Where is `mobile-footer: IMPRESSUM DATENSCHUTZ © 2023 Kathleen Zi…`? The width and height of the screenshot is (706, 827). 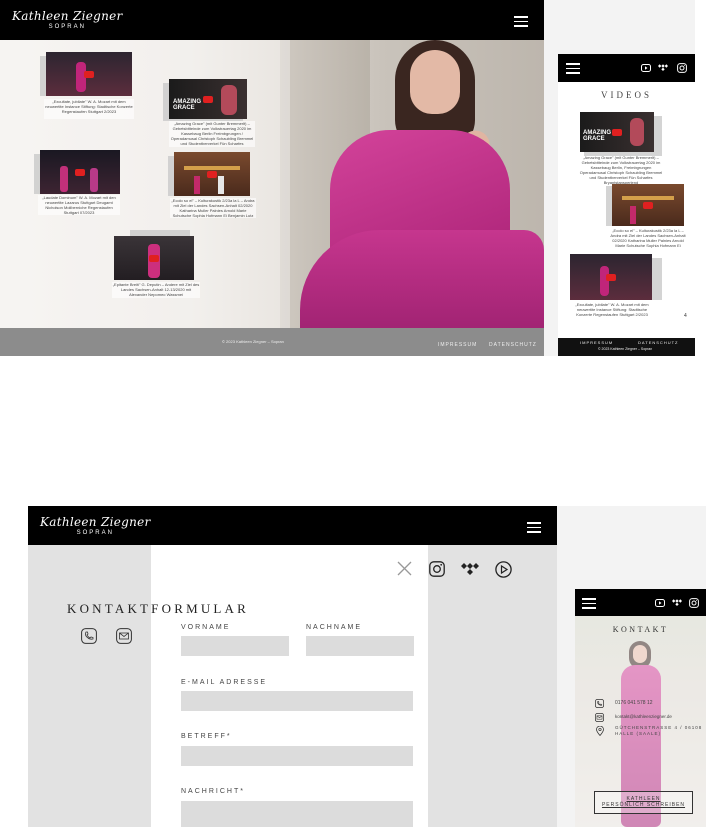 mobile-footer: IMPRESSUM DATENSCHUTZ © 2023 Kathleen Zi… is located at coordinates (626, 347).